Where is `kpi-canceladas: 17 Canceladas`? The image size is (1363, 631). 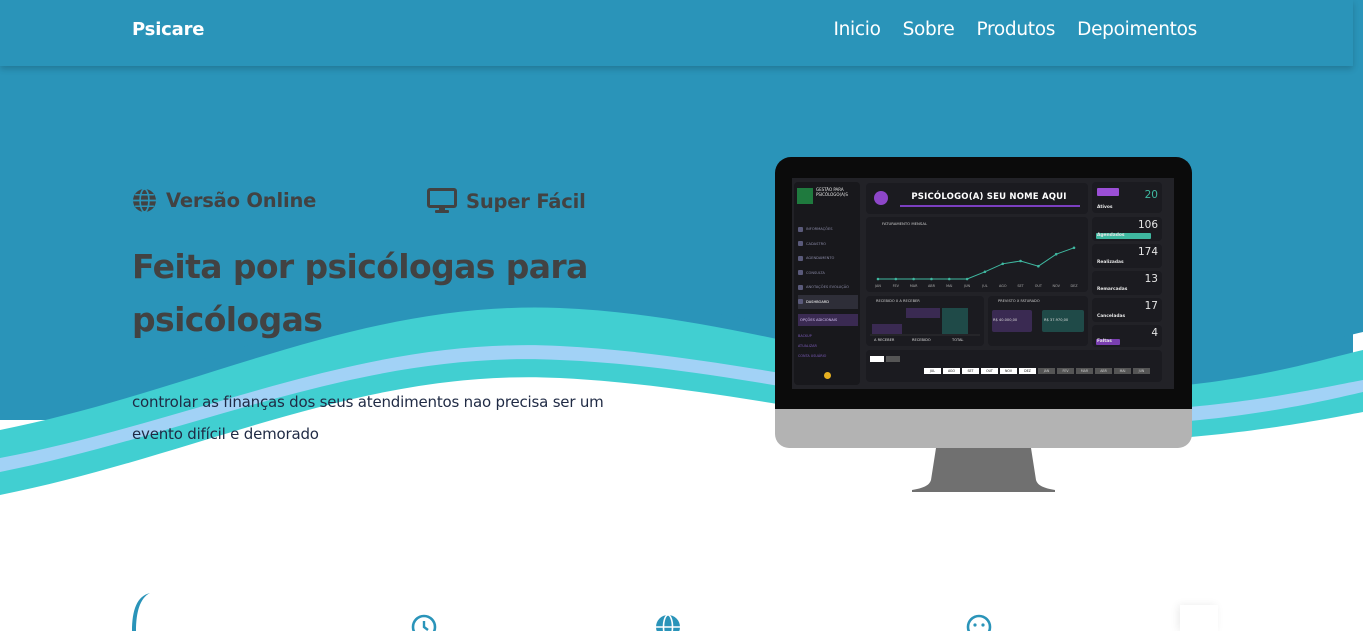
kpi-canceladas: 17 Canceladas is located at coordinates (1127, 310).